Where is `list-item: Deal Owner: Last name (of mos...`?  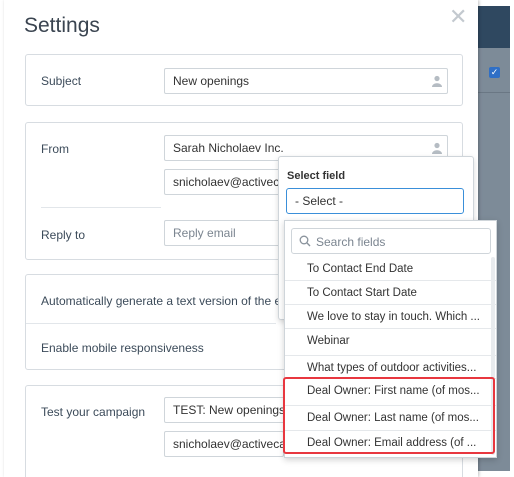 list-item: Deal Owner: Last name (of mos... is located at coordinates (390, 417).